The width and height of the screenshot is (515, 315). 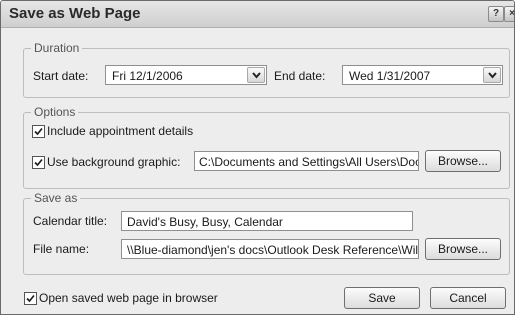 I want to click on background-path-field: C:\Documents and Settings\All Users\Doc, so click(x=306, y=161).